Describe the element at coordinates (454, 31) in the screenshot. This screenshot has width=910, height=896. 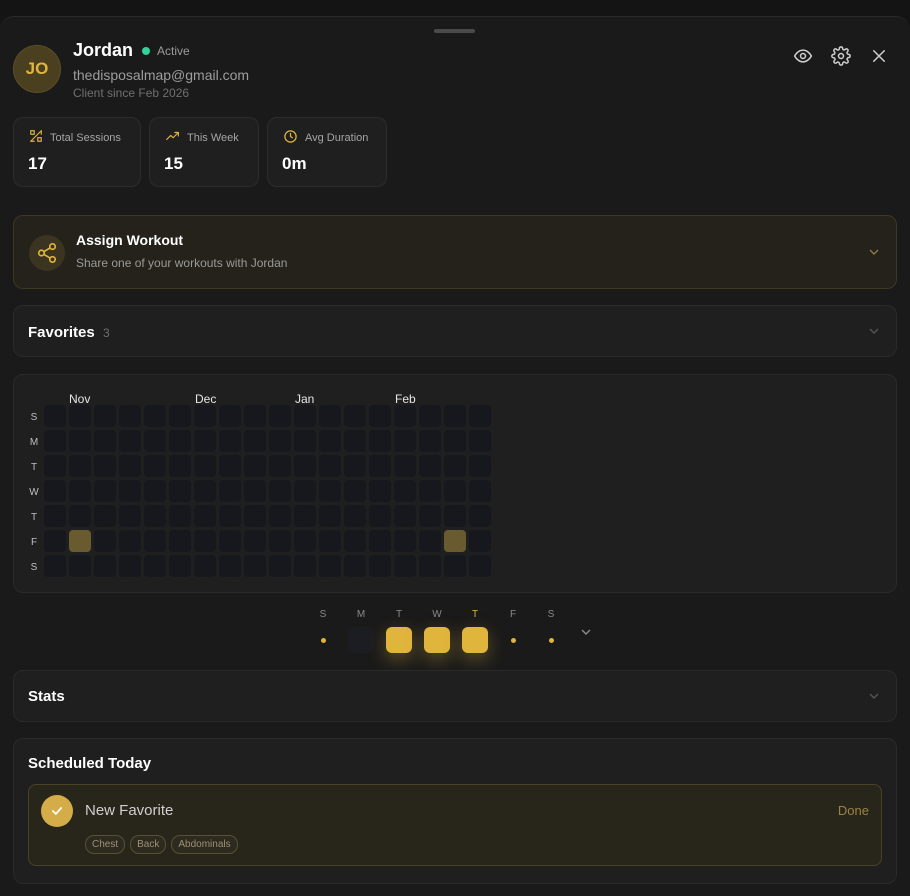
I see `drag-handle` at that location.